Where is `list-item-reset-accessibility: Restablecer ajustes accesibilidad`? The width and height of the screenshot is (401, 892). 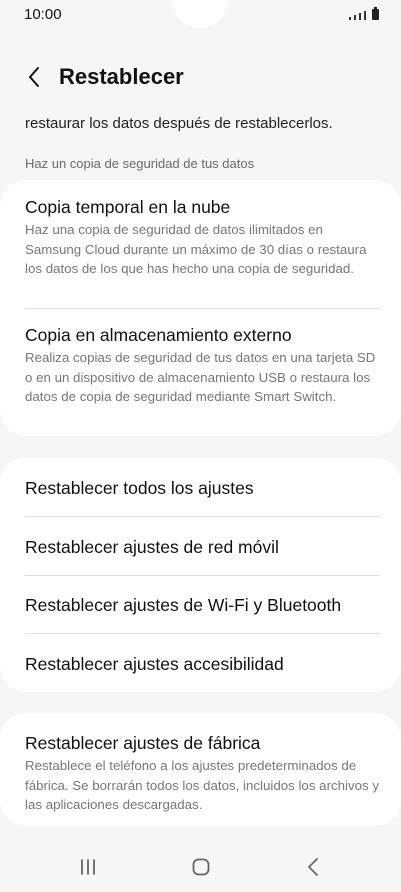 list-item-reset-accessibility: Restablecer ajustes accesibilidad is located at coordinates (154, 664).